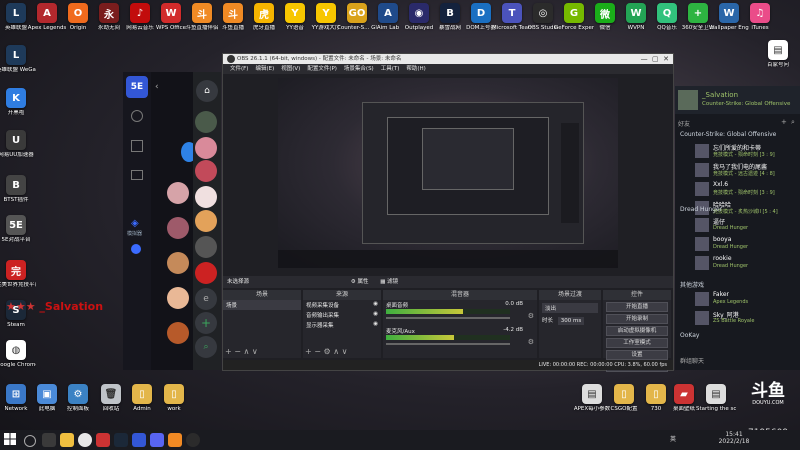 This screenshot has width=800, height=450. What do you see at coordinates (137, 146) in the screenshot?
I see `match-icon` at bounding box center [137, 146].